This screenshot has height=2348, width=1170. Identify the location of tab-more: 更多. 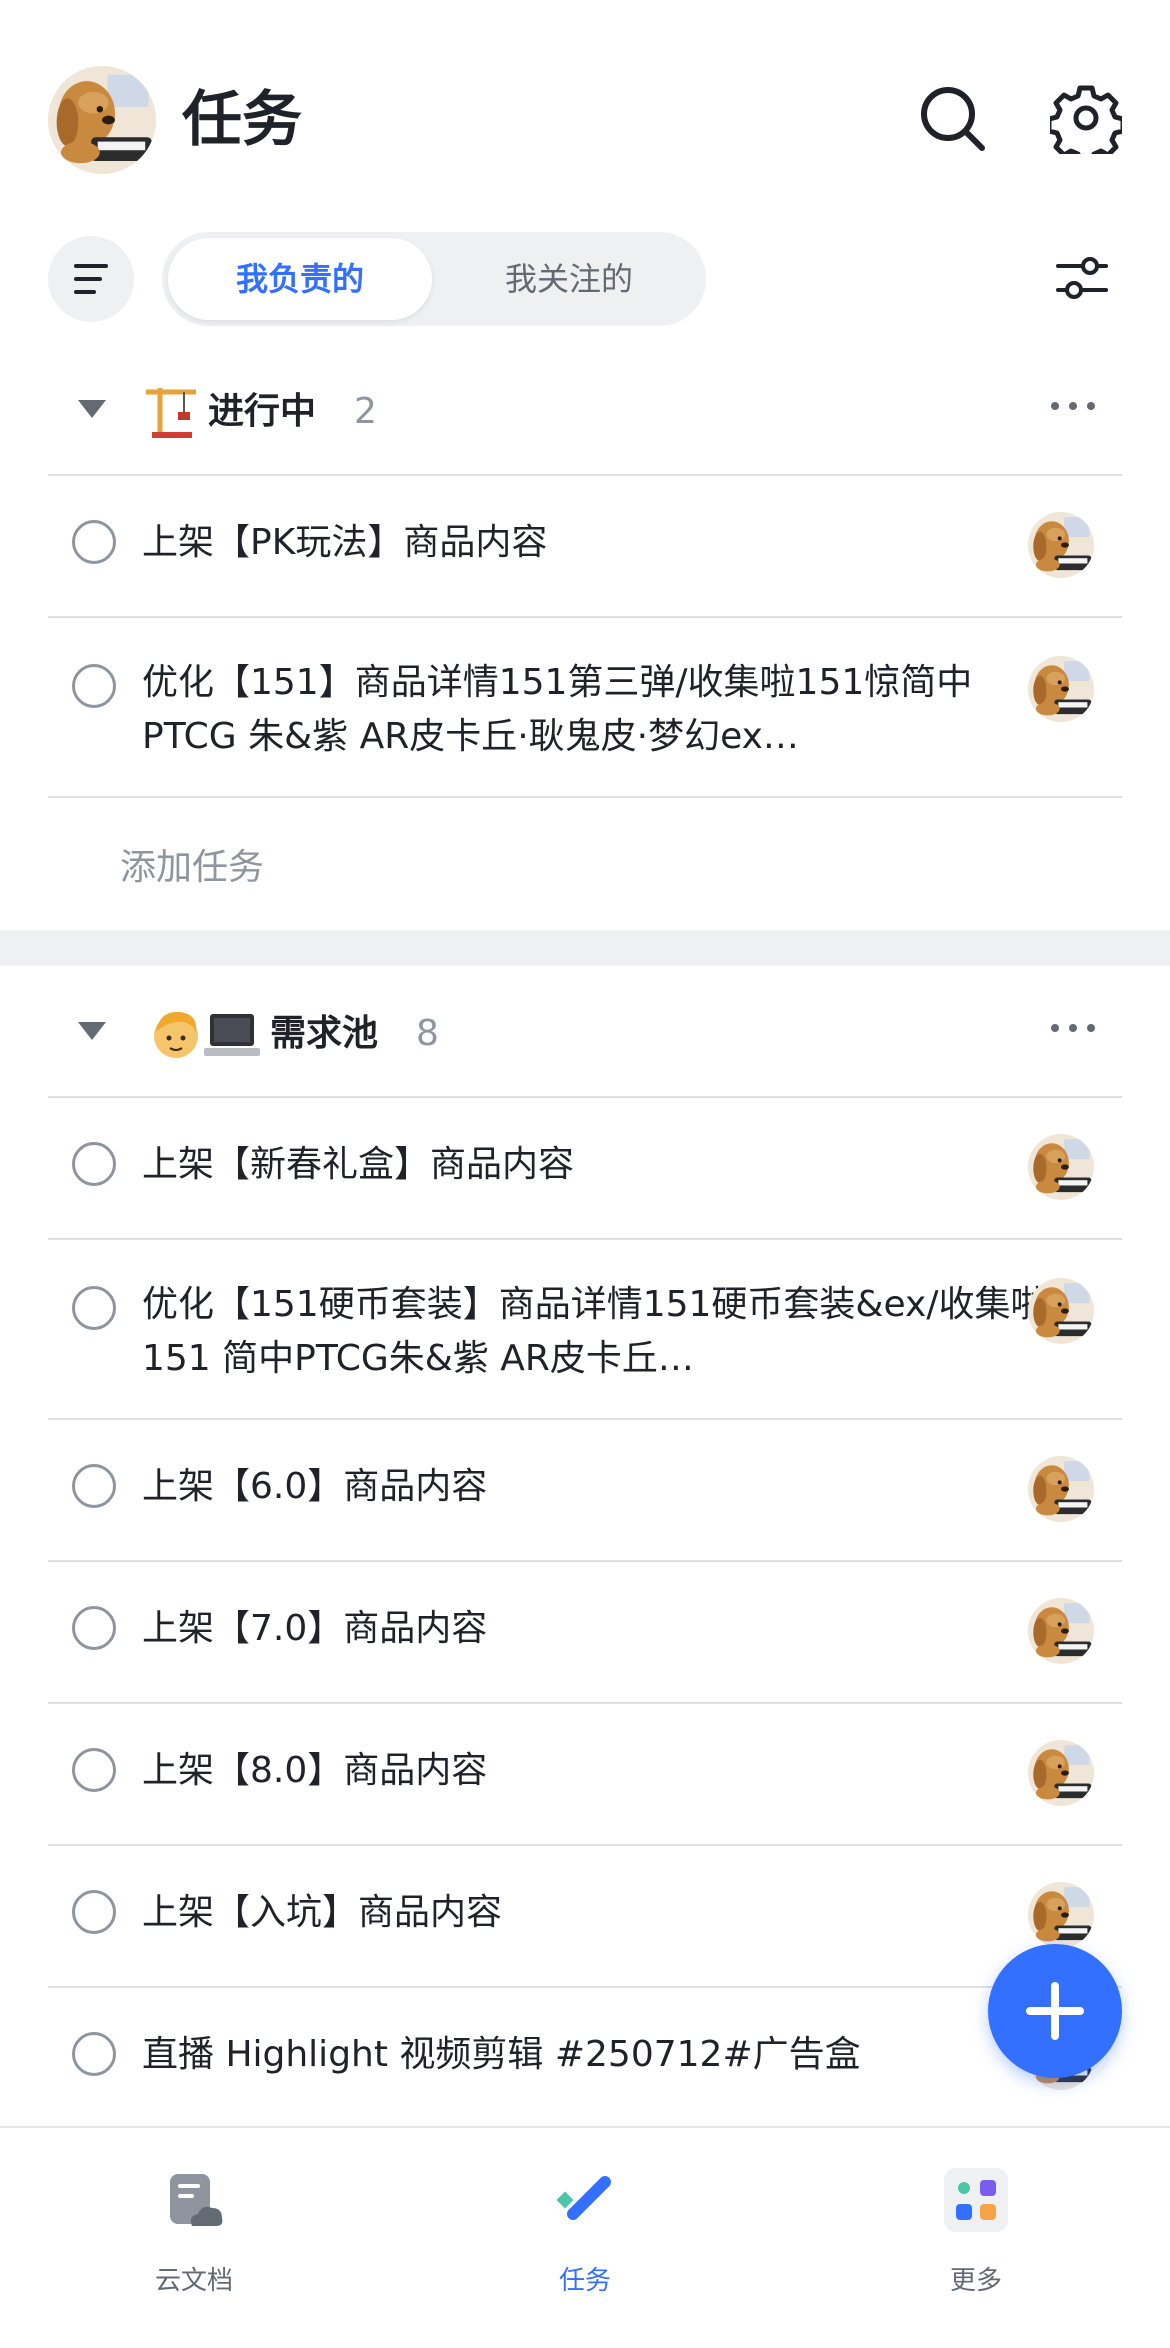
(976, 2233).